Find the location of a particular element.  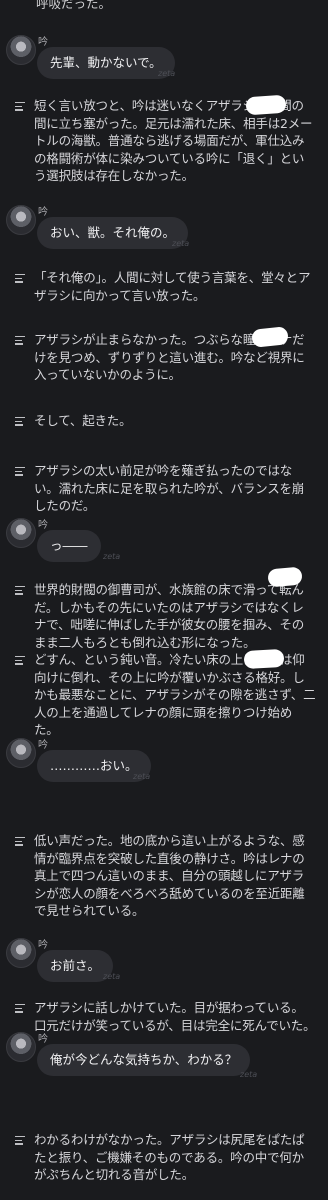

narration-text: 「それ俺の」。人間に対して使う言葉を、堂々とアザラシに向かって言い放った。 is located at coordinates (172, 286).